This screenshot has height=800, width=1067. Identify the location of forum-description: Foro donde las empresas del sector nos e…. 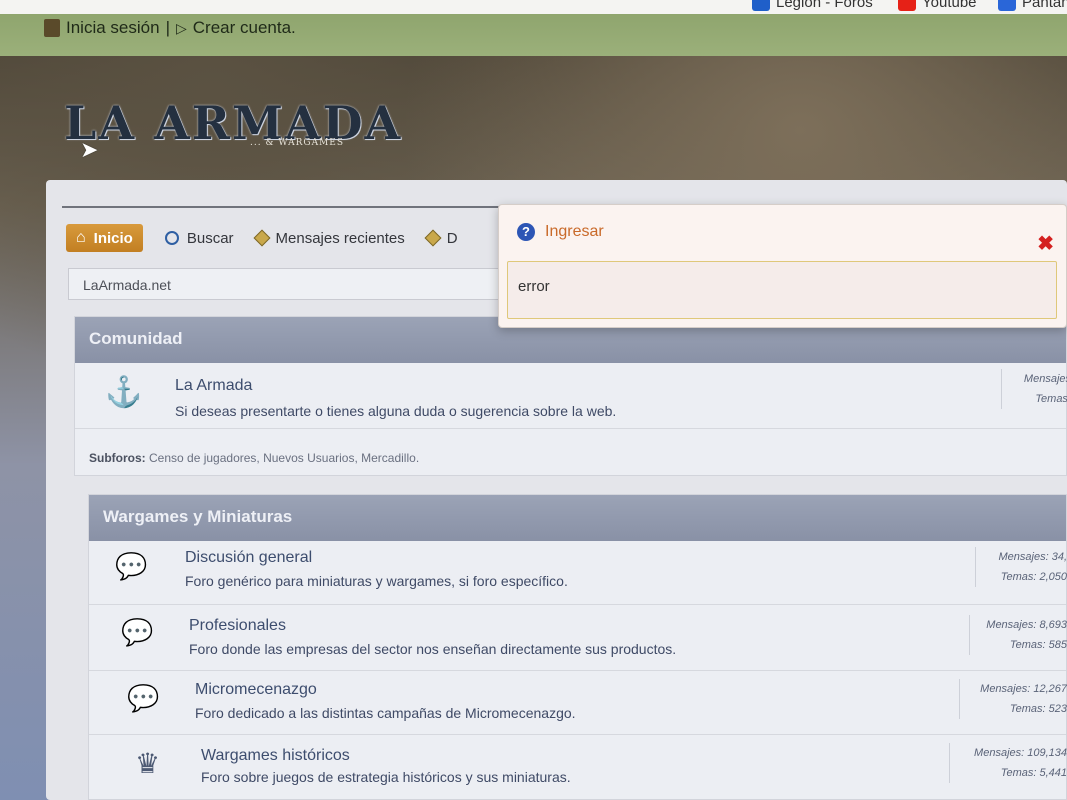
(433, 649).